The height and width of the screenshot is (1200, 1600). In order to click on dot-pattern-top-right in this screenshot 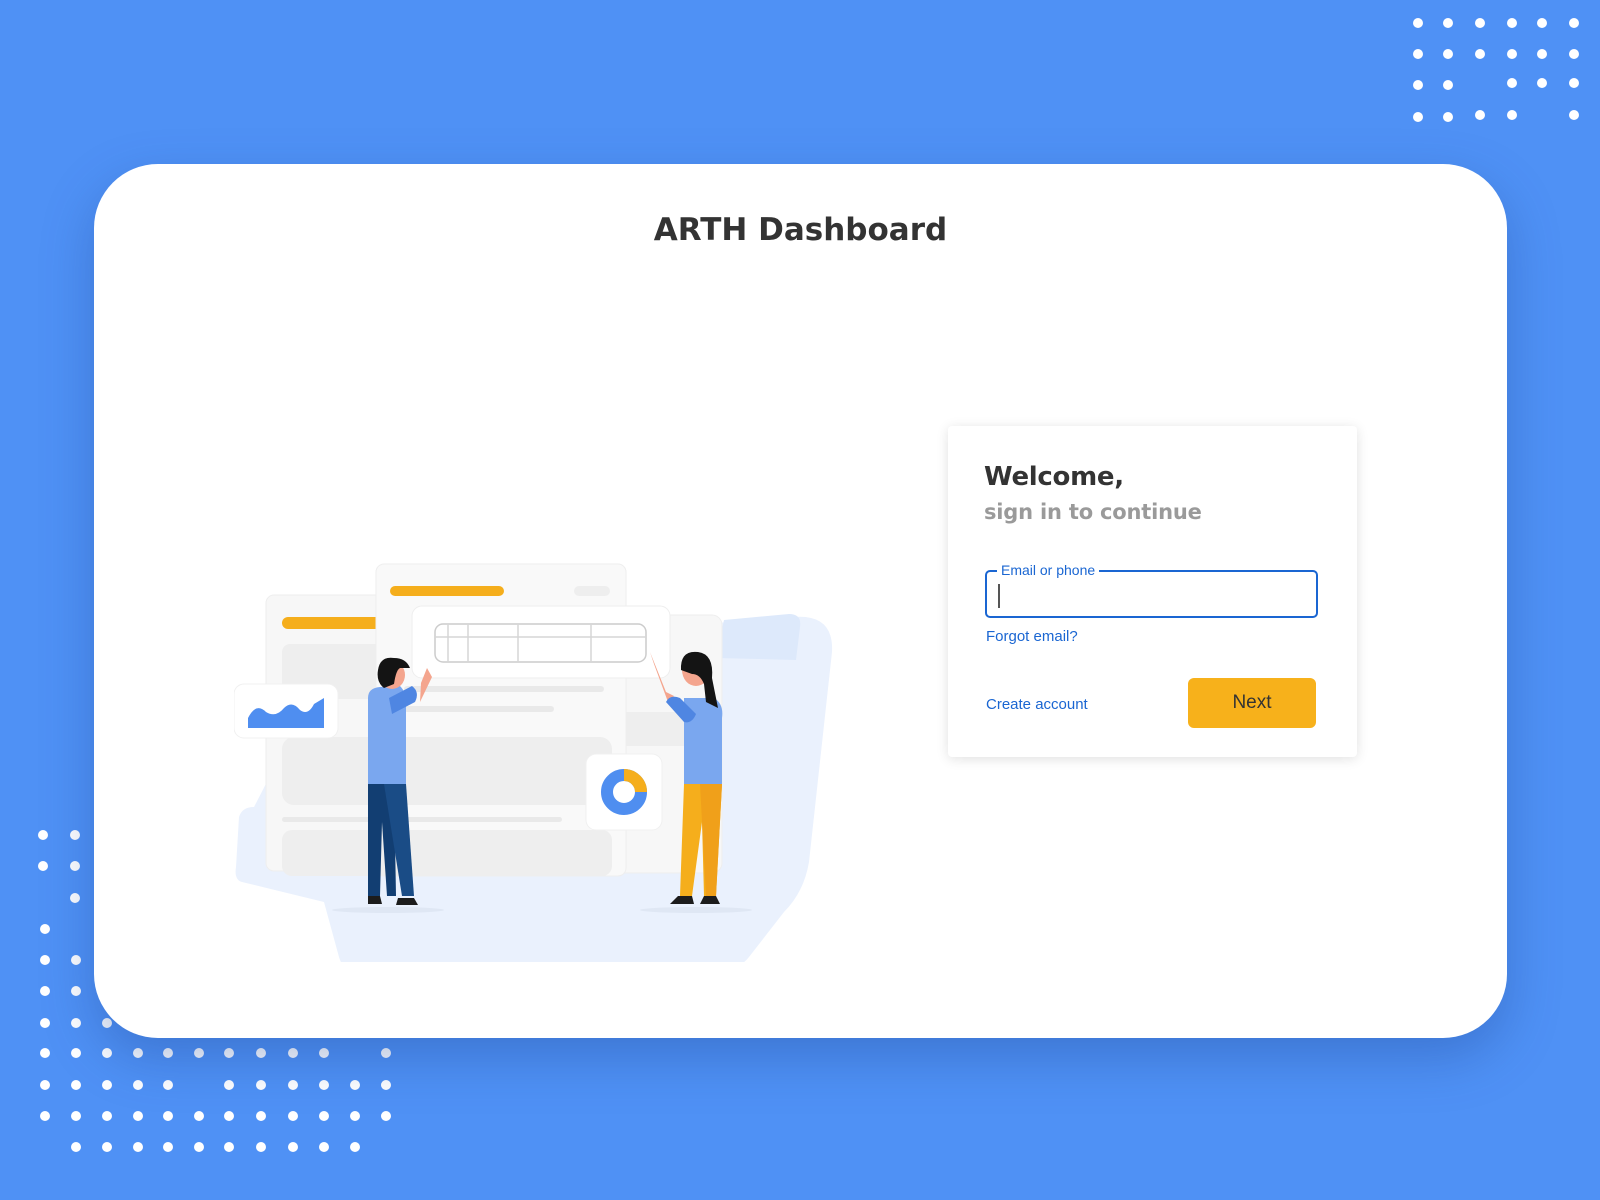, I will do `click(1500, 72)`.